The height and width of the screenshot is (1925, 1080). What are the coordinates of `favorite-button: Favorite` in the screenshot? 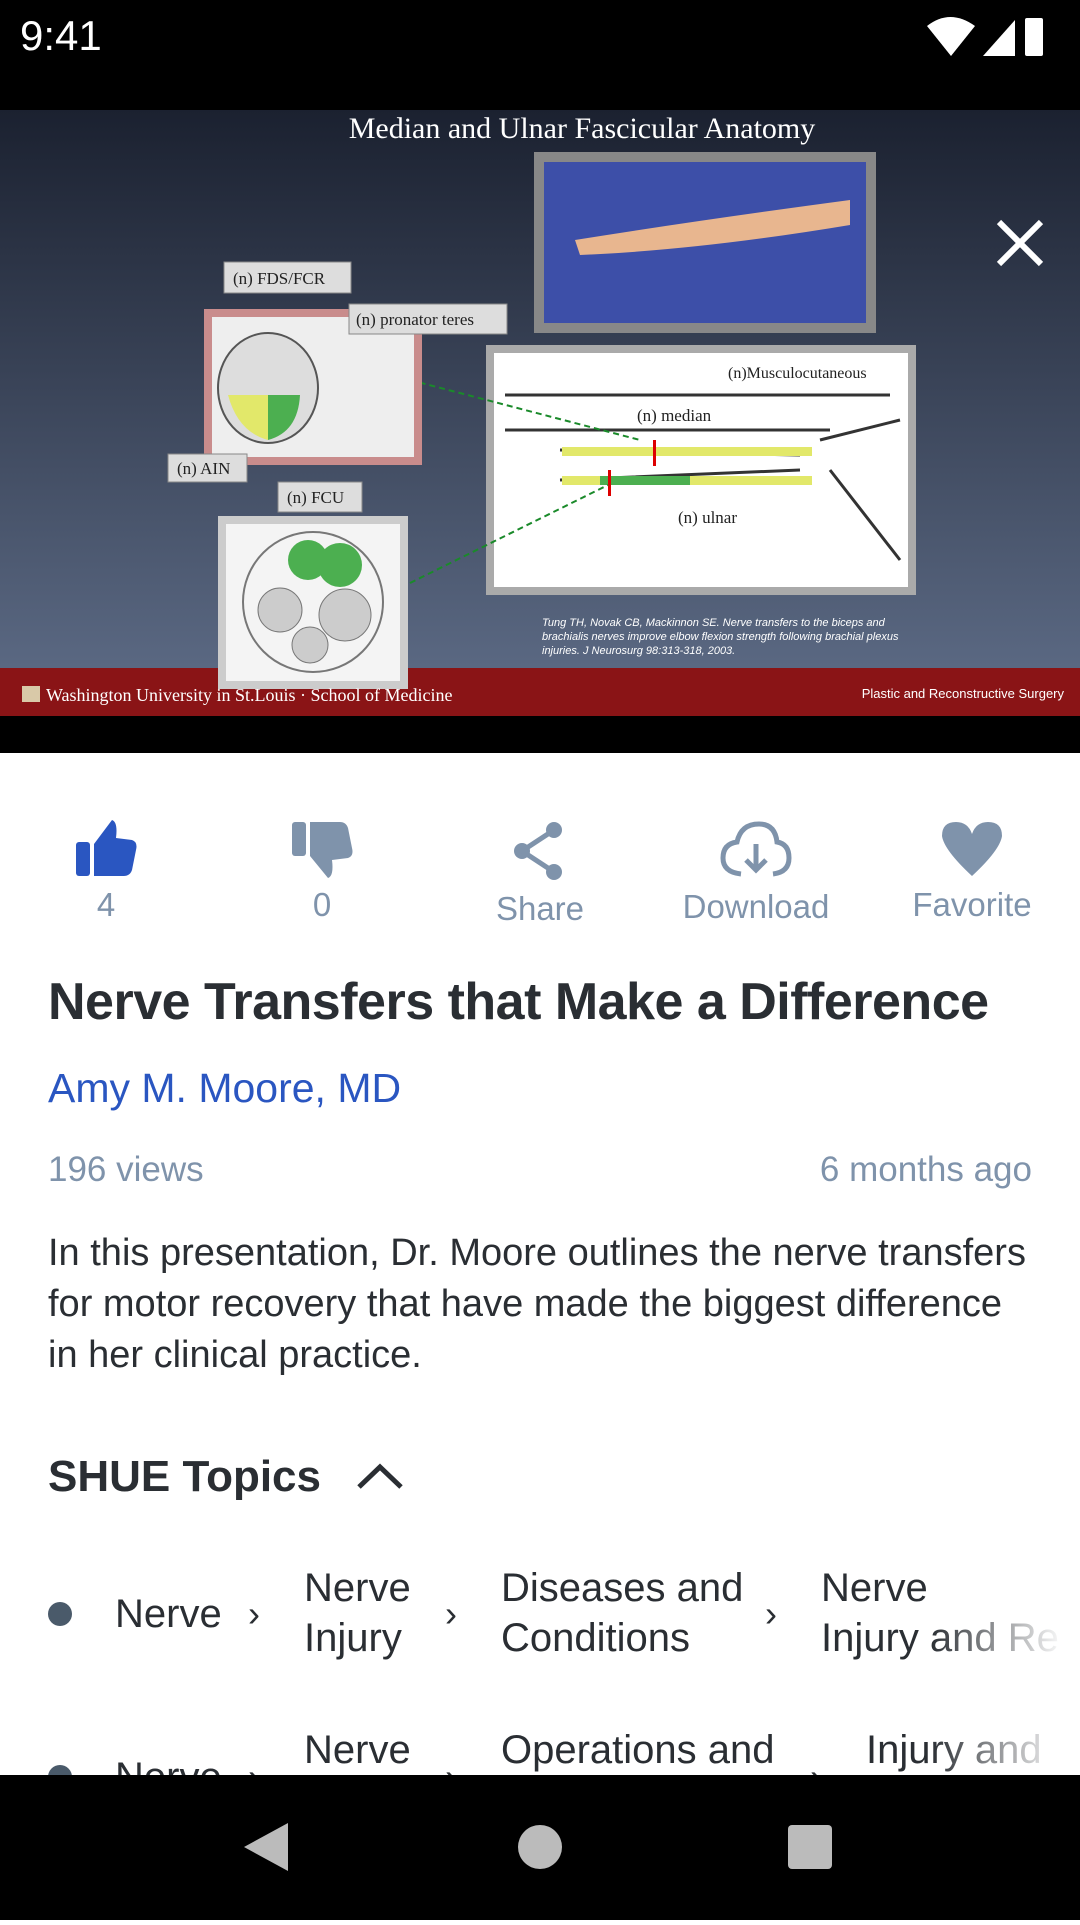 It's located at (972, 872).